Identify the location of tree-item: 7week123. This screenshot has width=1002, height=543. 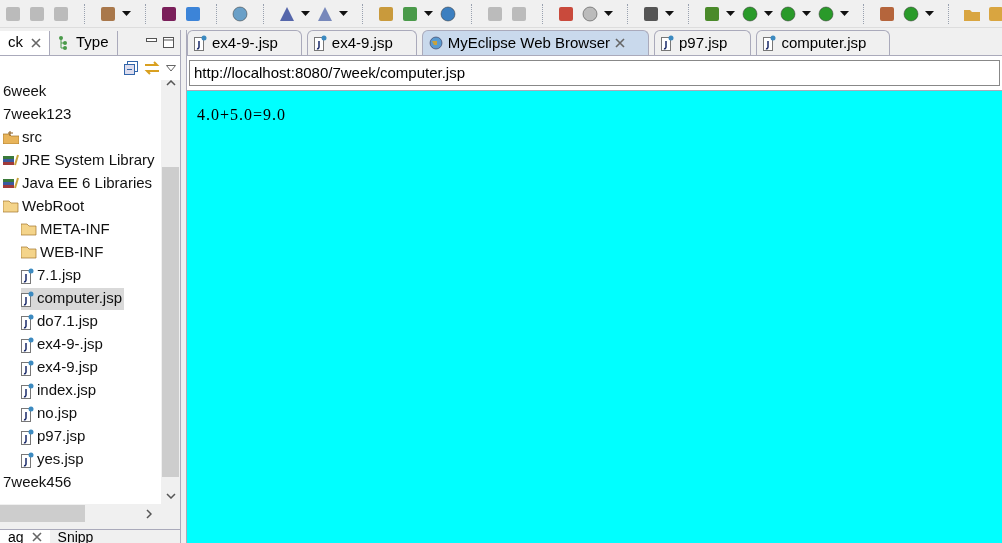
(38, 114).